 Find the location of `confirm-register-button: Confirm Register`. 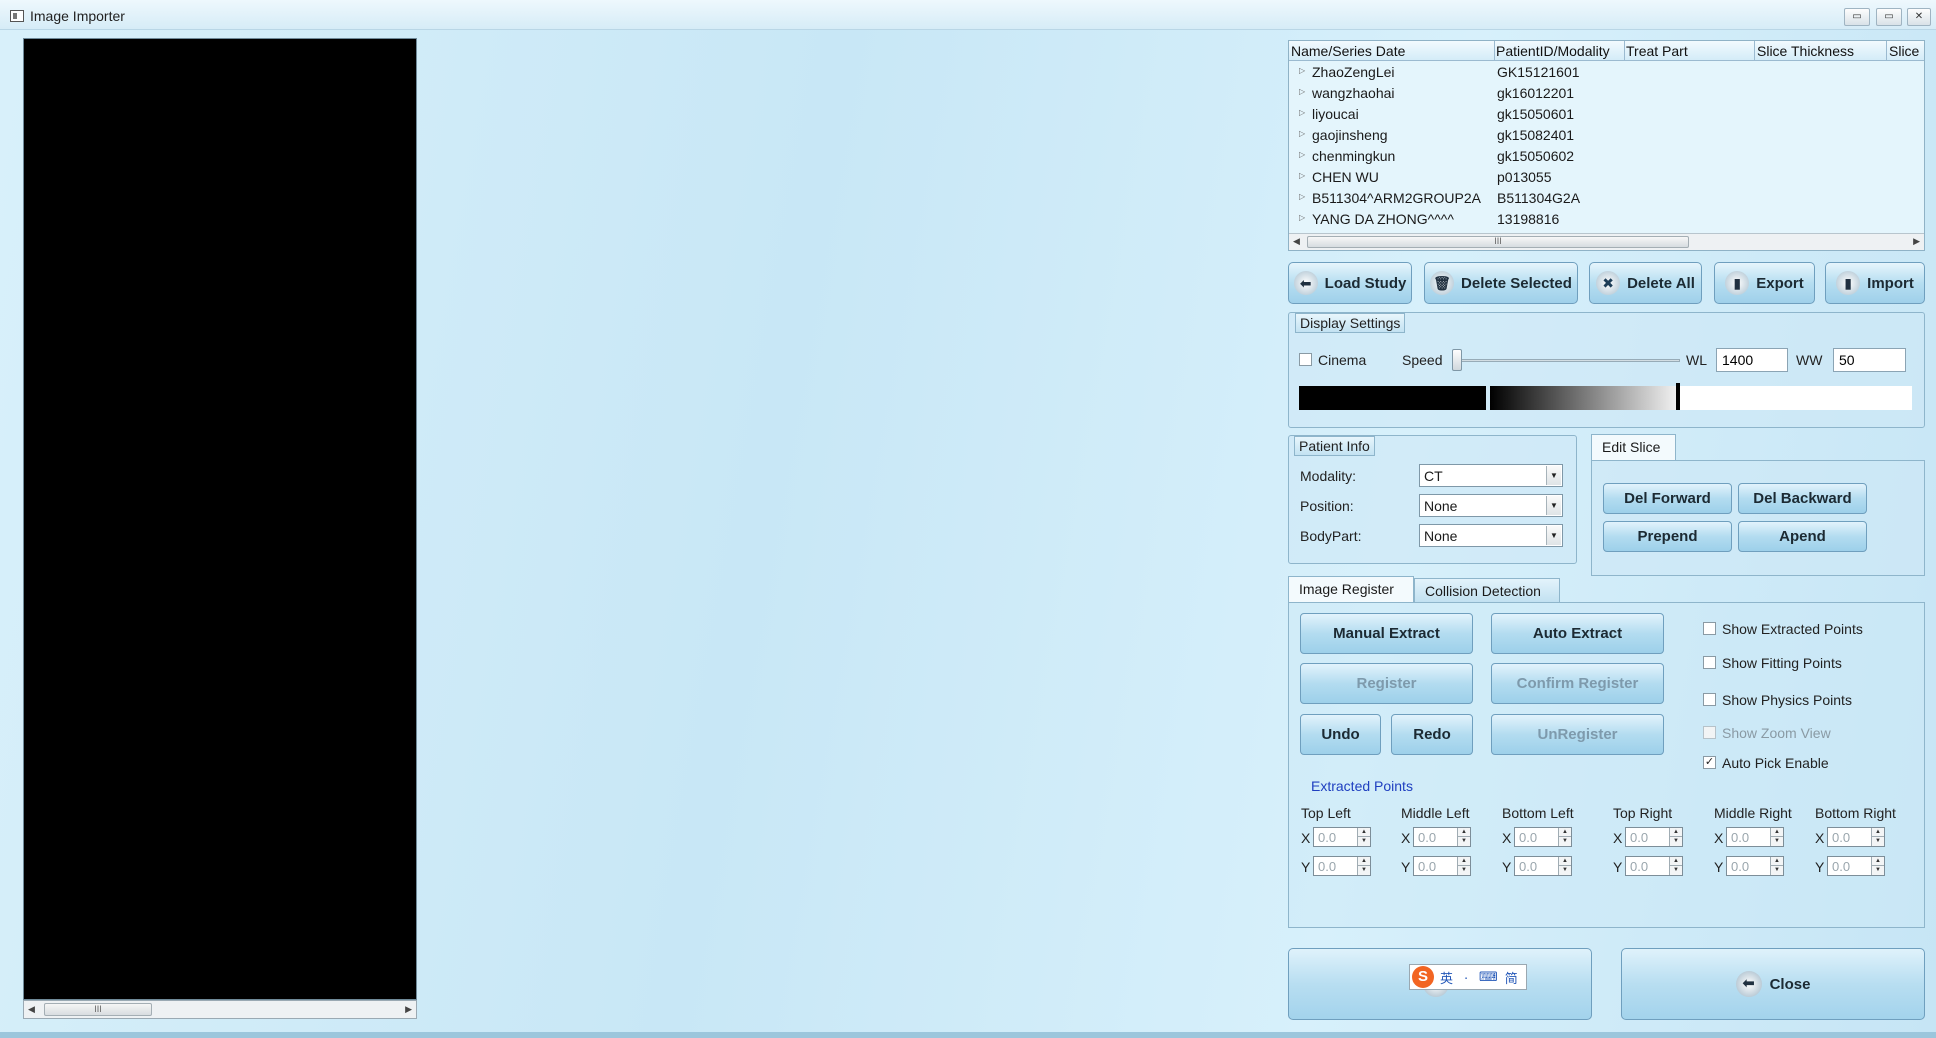

confirm-register-button: Confirm Register is located at coordinates (1577, 683).